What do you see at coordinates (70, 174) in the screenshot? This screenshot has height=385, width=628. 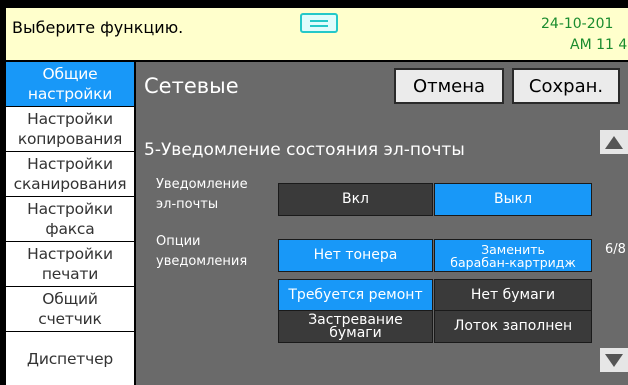 I see `sidebar-item-scan-settings: Настройки сканирования` at bounding box center [70, 174].